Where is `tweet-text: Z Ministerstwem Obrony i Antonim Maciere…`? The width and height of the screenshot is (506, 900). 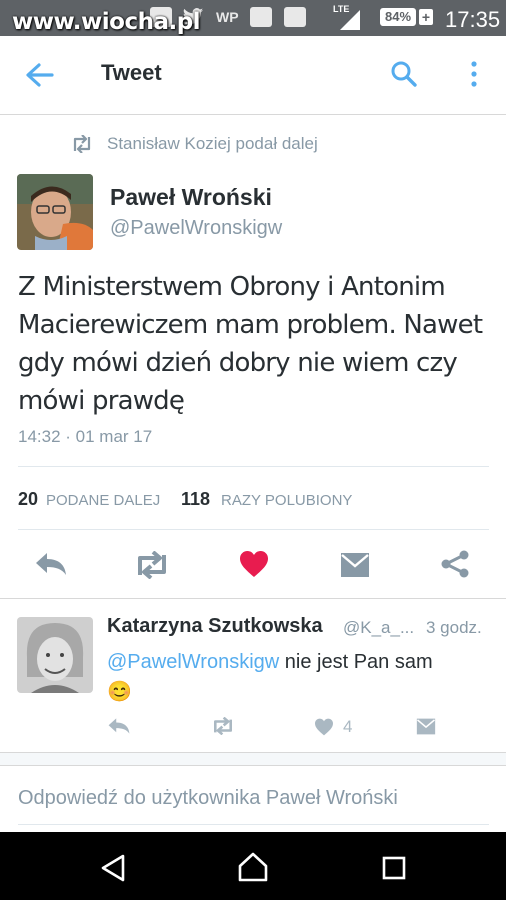 tweet-text: Z Ministerstwem Obrony i Antonim Maciere… is located at coordinates (250, 344).